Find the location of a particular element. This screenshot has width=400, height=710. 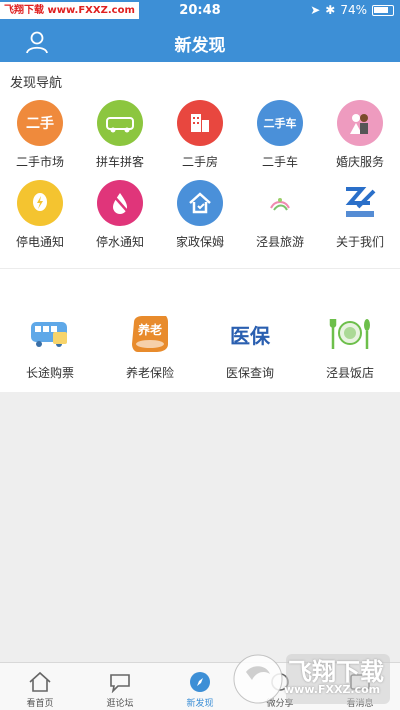

battery-percent: 74% is located at coordinates (353, 10).